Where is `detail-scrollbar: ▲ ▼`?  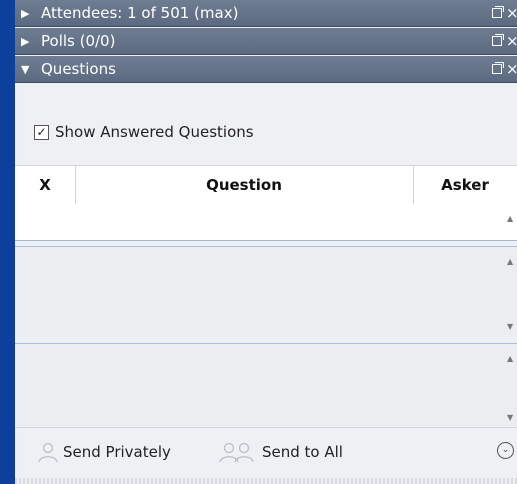
detail-scrollbar: ▲ ▼ is located at coordinates (510, 291).